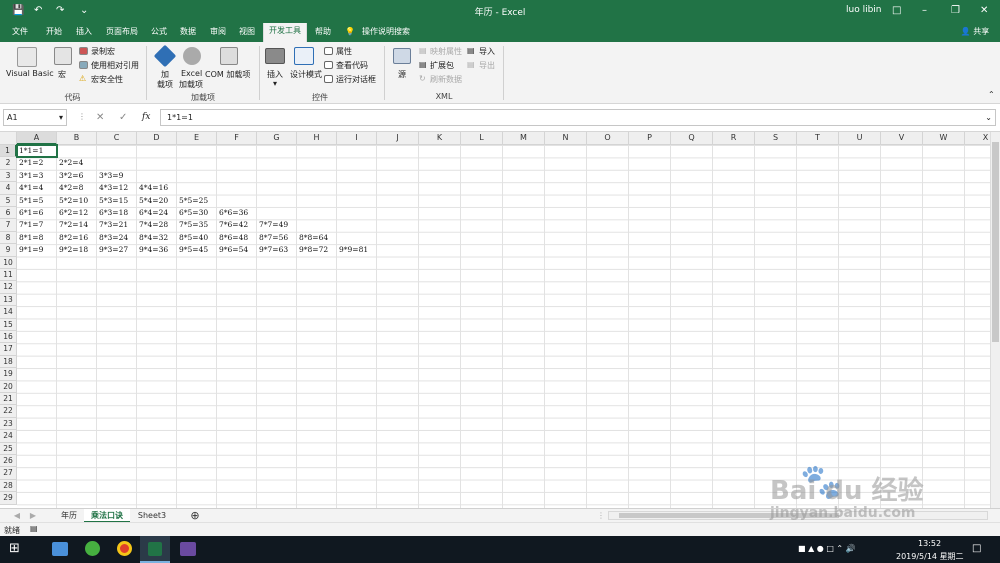 The width and height of the screenshot is (1000, 563). Describe the element at coordinates (827, 548) in the screenshot. I see `tray-icons: ■ ▲ ● □ ⌃ 🔊` at that location.